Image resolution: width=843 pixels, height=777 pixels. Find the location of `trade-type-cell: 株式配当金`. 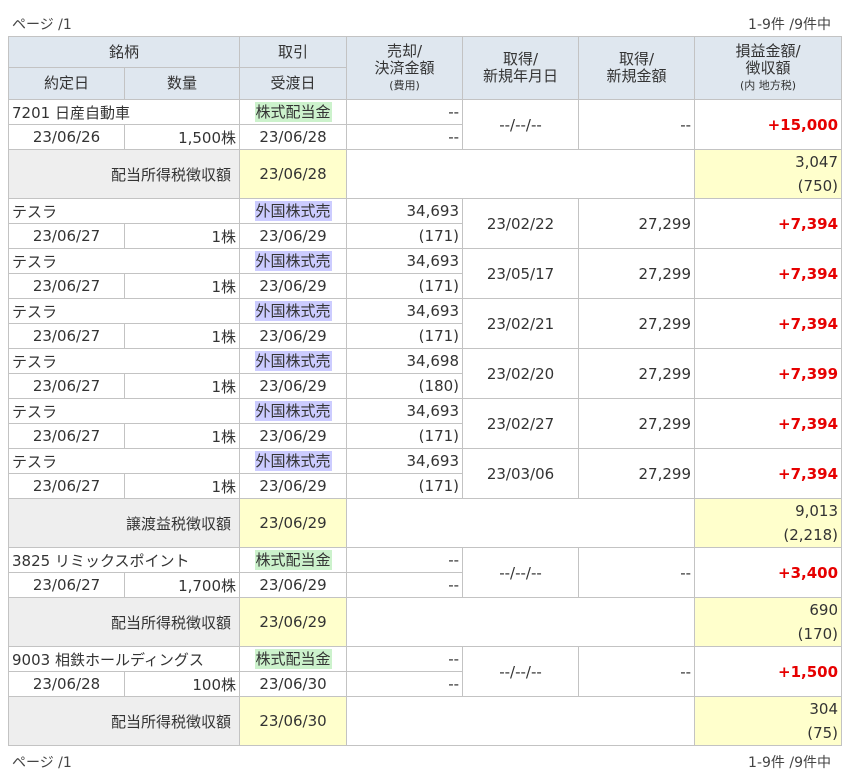

trade-type-cell: 株式配当金 is located at coordinates (293, 659).